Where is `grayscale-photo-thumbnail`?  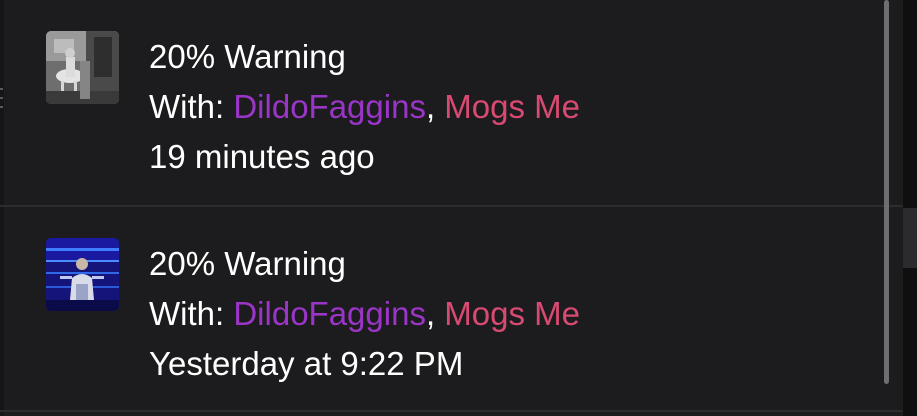
grayscale-photo-thumbnail is located at coordinates (82, 67).